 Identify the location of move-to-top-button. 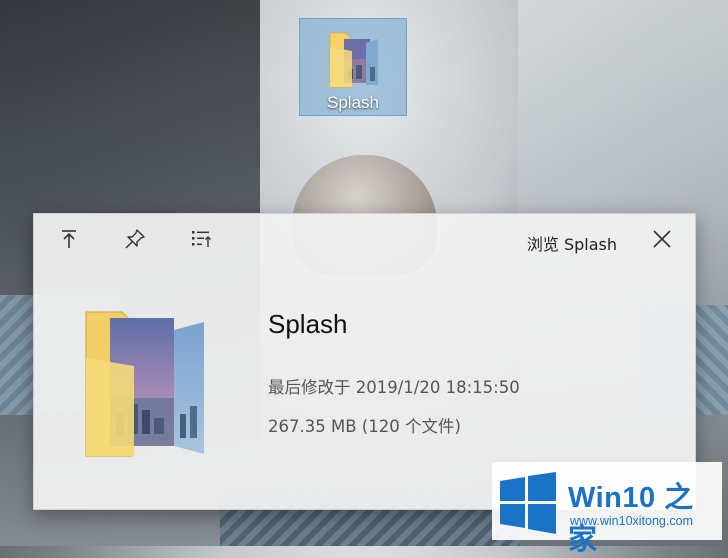
(69, 239).